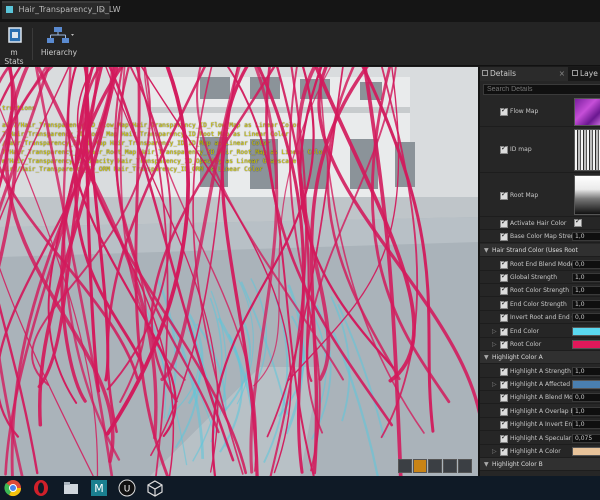  What do you see at coordinates (14, 46) in the screenshot?
I see `platform-stats-button: m Stats` at bounding box center [14, 46].